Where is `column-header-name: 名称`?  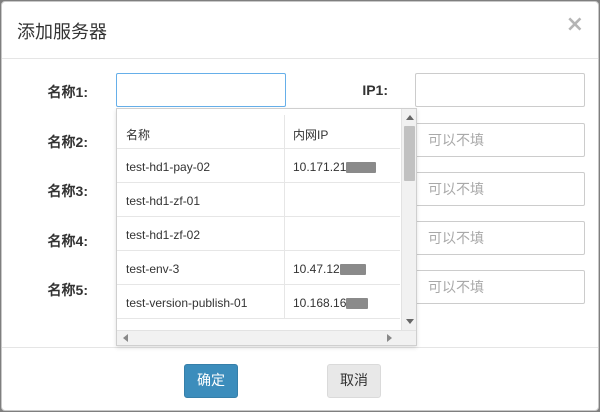
column-header-name: 名称 is located at coordinates (138, 135).